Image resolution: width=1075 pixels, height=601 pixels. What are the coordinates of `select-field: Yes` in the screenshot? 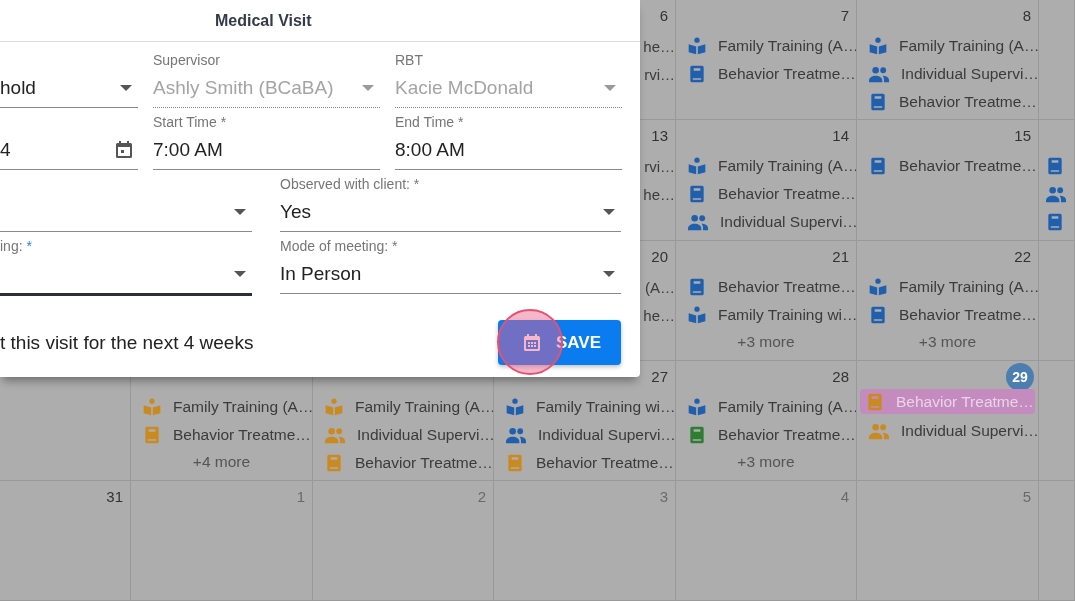 It's located at (450, 212).